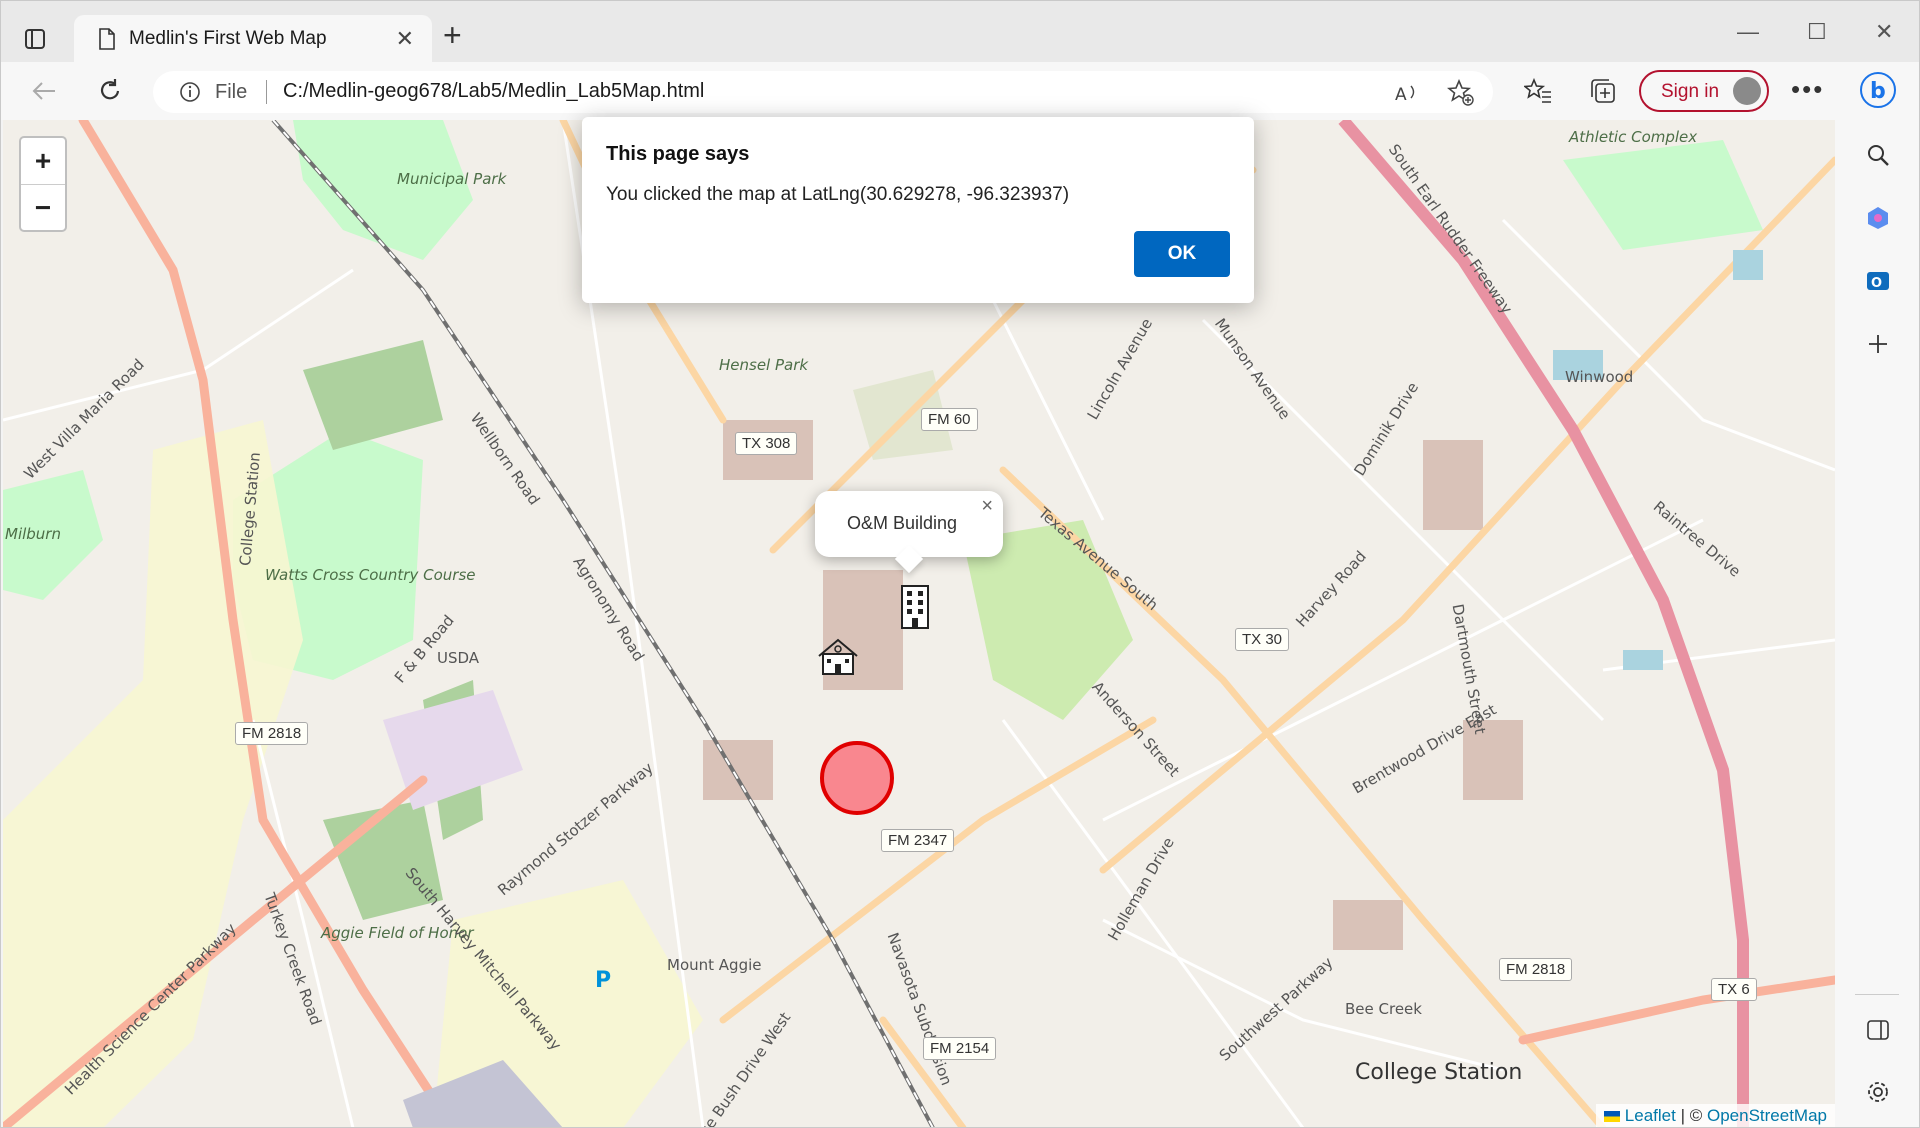  Describe the element at coordinates (1603, 91) in the screenshot. I see `collections-icon` at that location.